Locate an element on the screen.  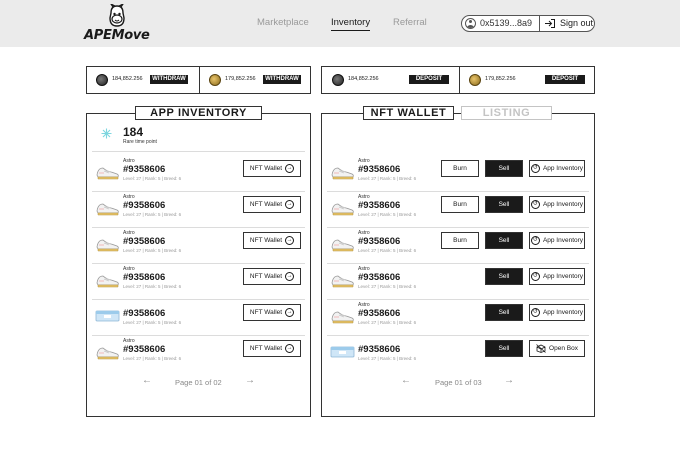
withdraw-ape-button: WITHDRAW is located at coordinates (169, 79).